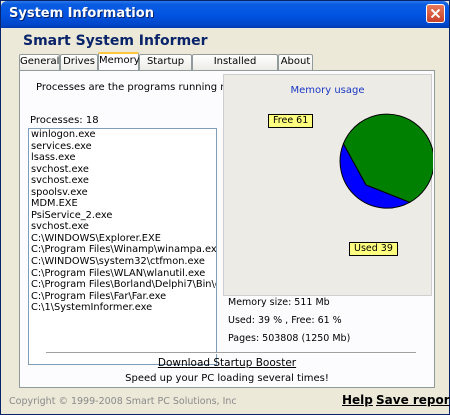 This screenshot has width=450, height=415. Describe the element at coordinates (140, 87) in the screenshot. I see `processes-description: Processes are the programs running now.` at that location.